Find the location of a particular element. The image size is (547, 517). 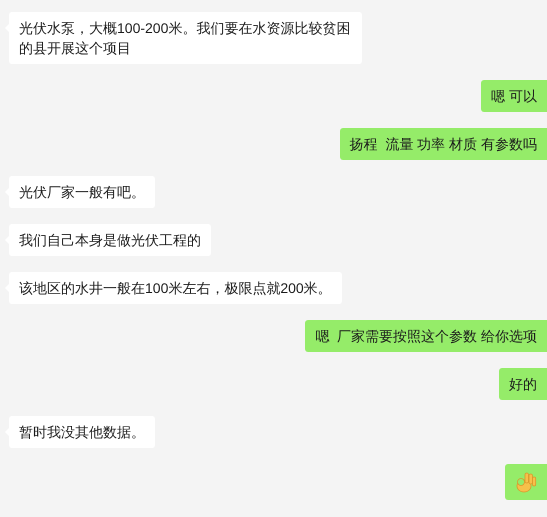

message-bubble: 扬程 流量 功率 材质 有参数吗 is located at coordinates (443, 144).